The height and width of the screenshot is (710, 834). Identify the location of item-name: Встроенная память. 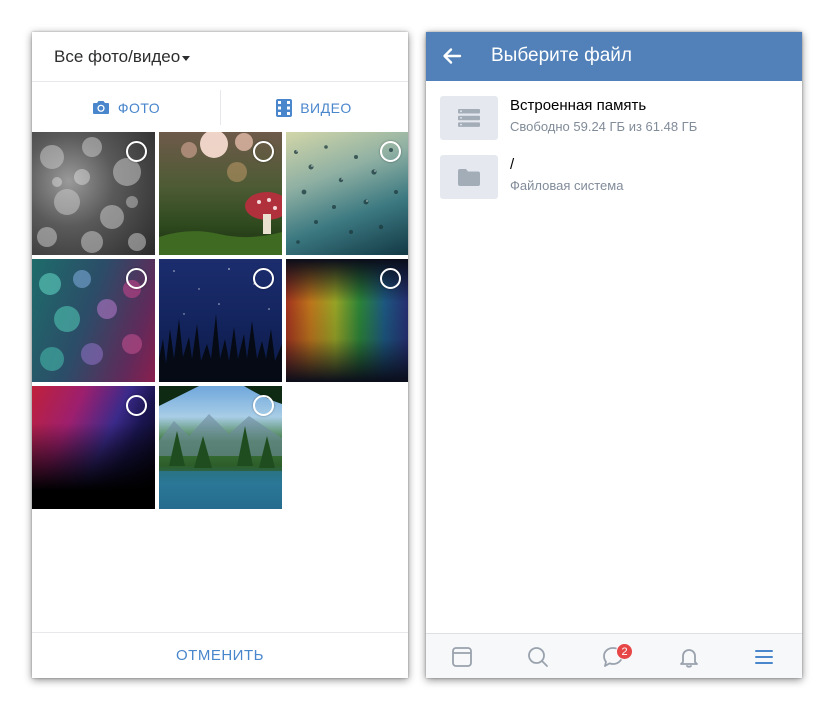
(578, 105).